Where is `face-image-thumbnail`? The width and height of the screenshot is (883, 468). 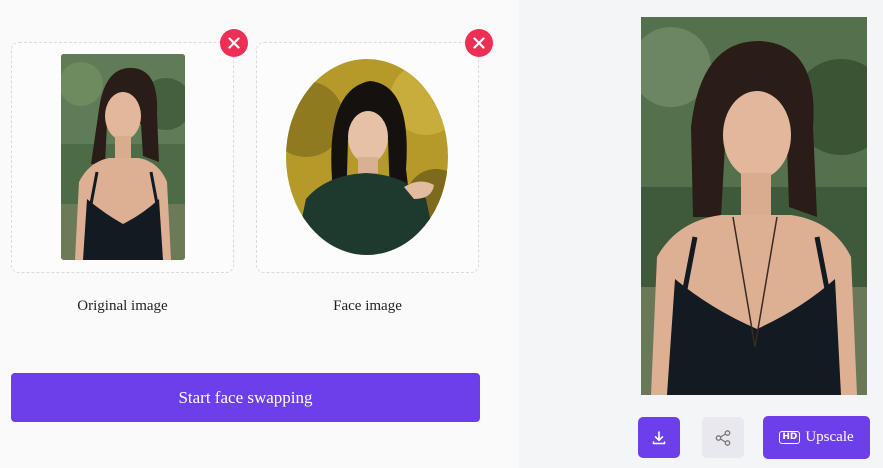
face-image-thumbnail is located at coordinates (367, 157).